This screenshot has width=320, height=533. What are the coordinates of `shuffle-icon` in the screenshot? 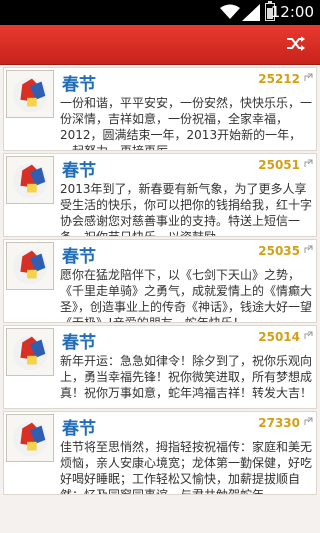 It's located at (296, 44).